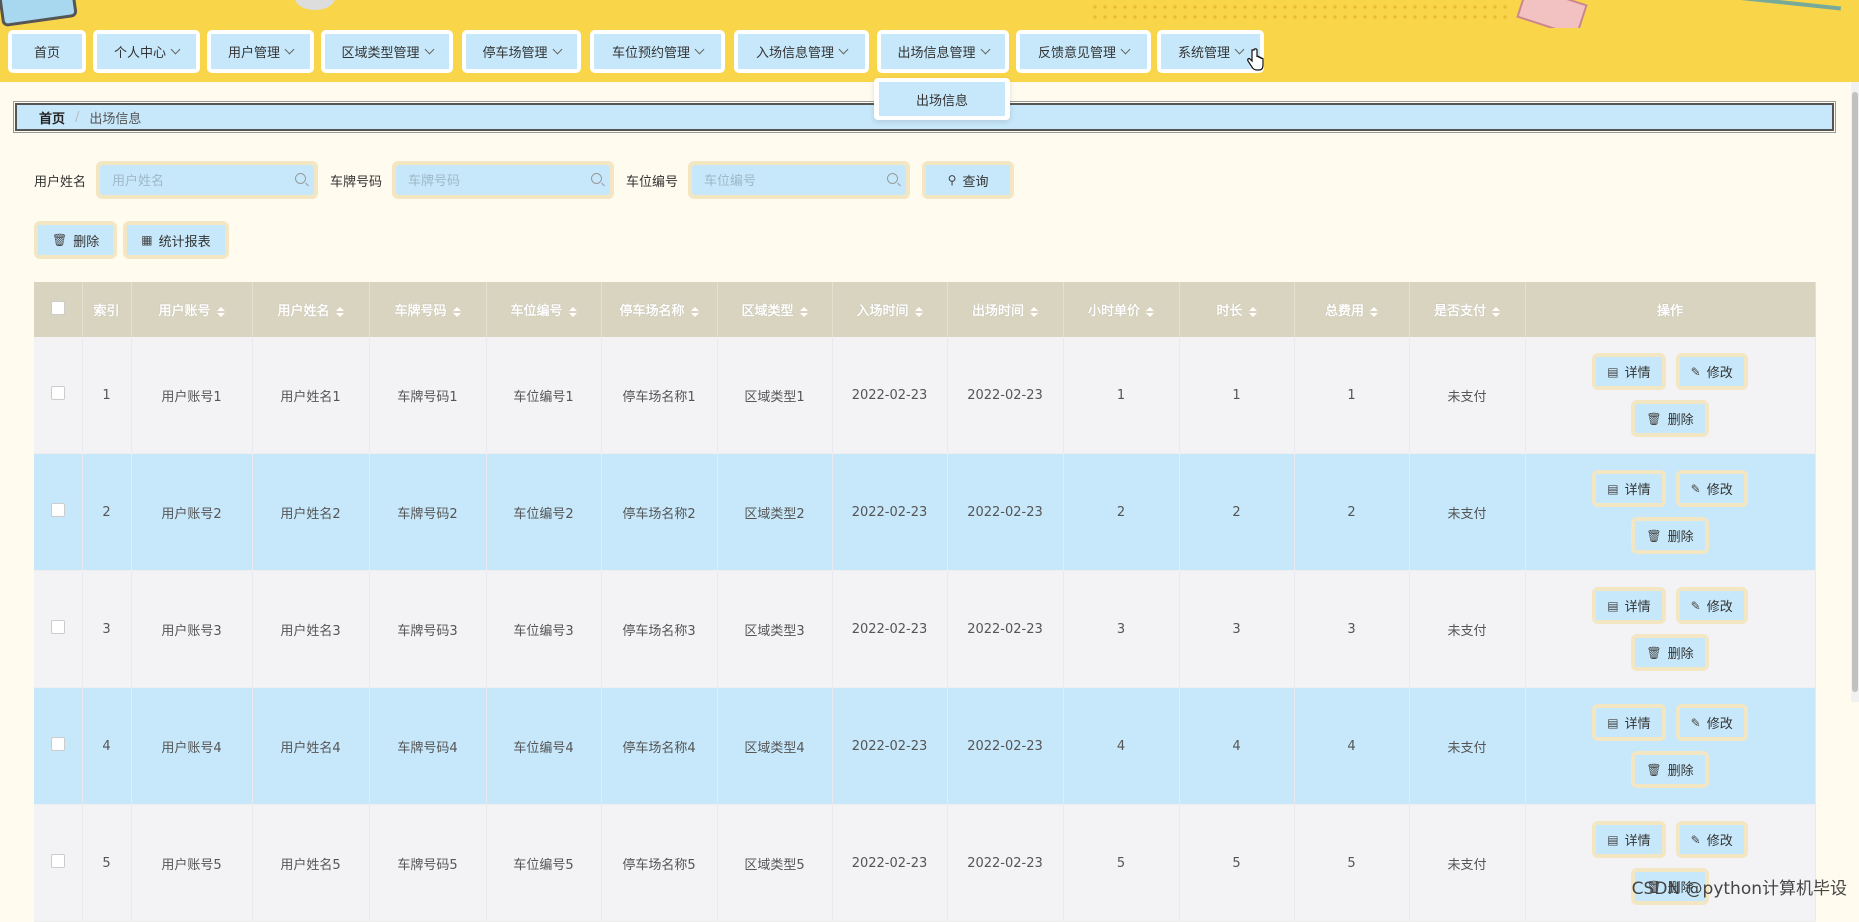 The height and width of the screenshot is (922, 1859). I want to click on nav-item-entry-management: 入场信息管理, so click(801, 51).